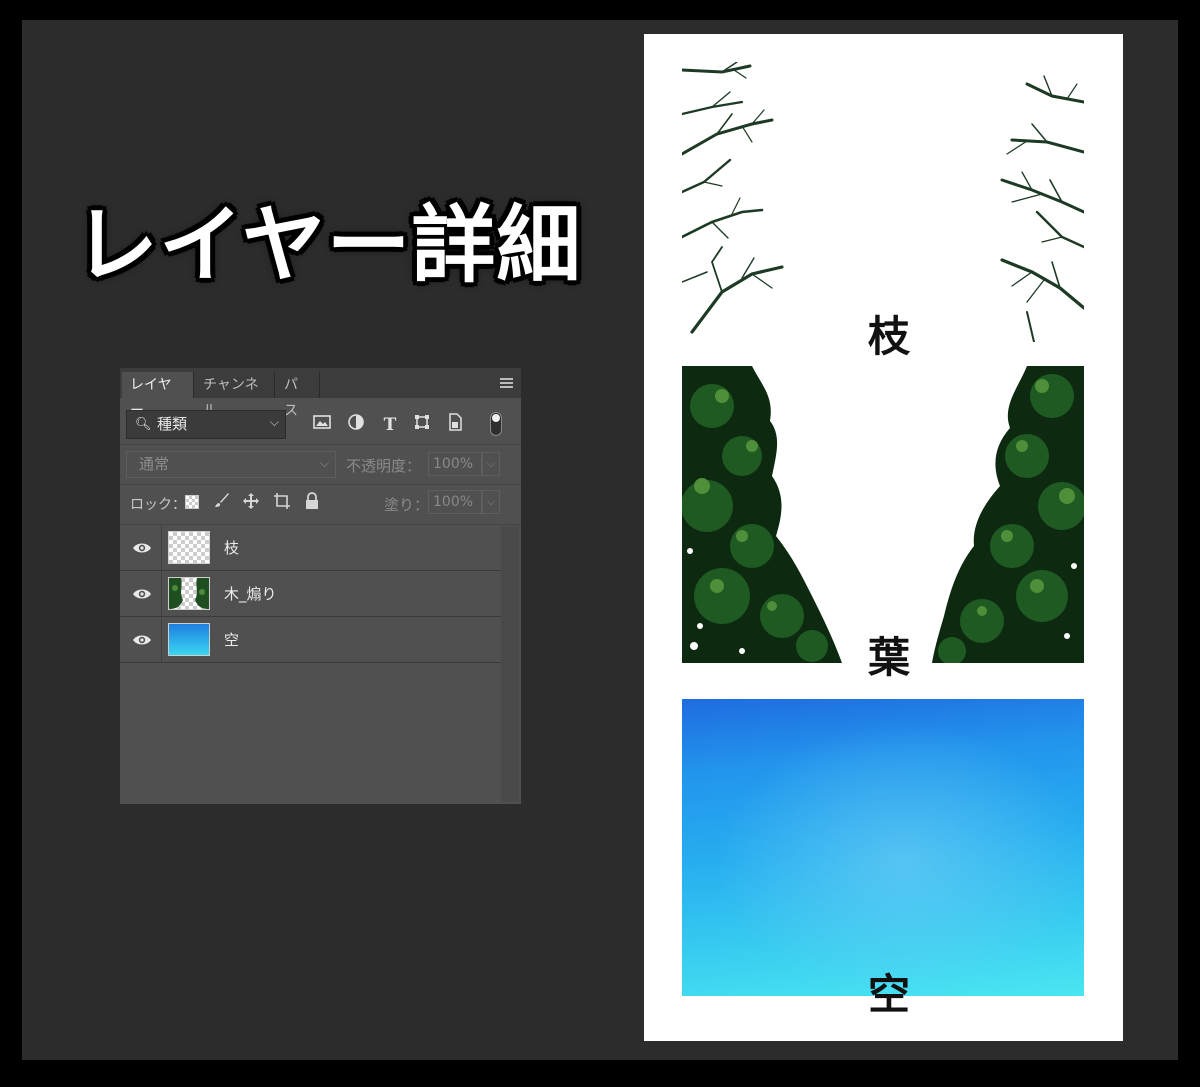  I want to click on layer-filter-label: 種類, so click(172, 424).